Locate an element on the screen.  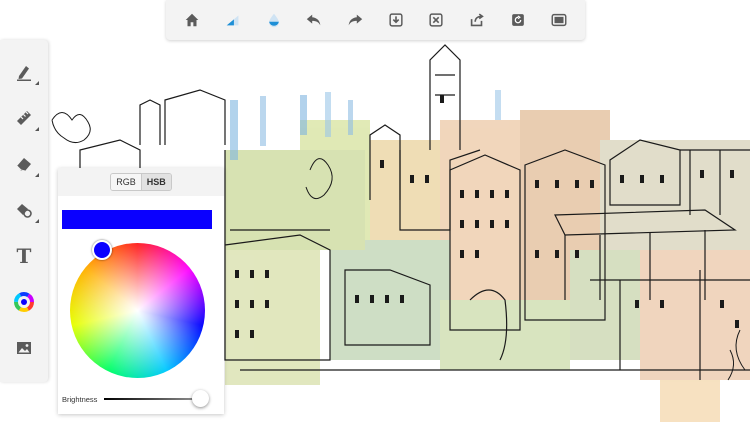
rotate-icon is located at coordinates (517, 20).